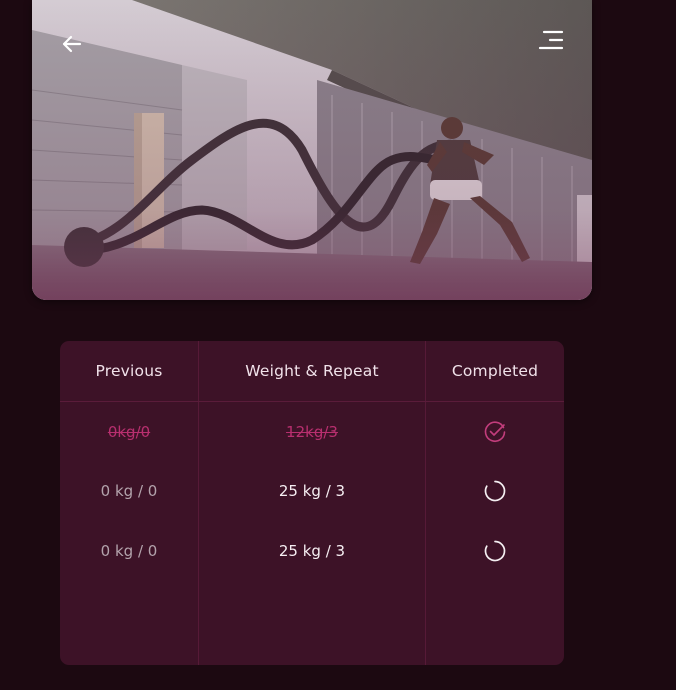 The image size is (676, 690). I want to click on menu-lines-icon, so click(551, 40).